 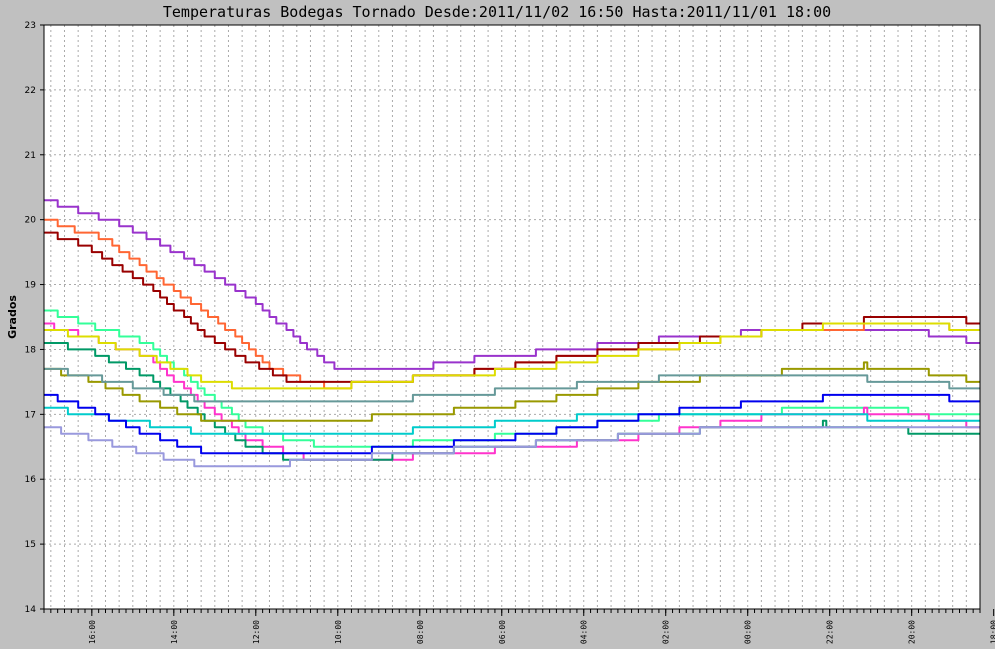 What do you see at coordinates (256, 632) in the screenshot?
I see `x-tick-label: 12:00` at bounding box center [256, 632].